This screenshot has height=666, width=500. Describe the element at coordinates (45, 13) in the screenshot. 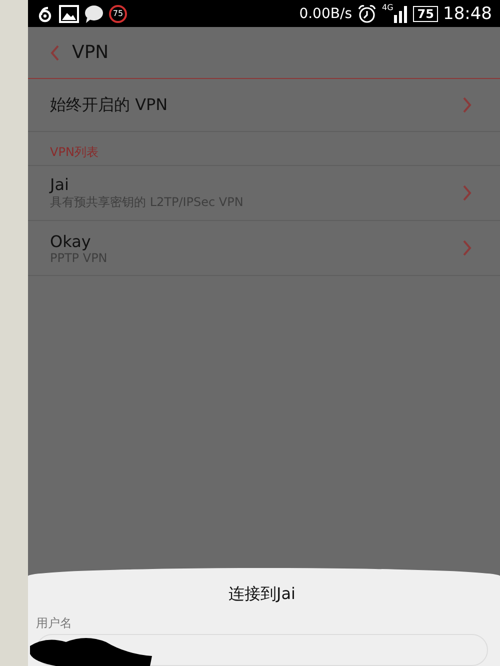

I see `swirl-icon` at that location.